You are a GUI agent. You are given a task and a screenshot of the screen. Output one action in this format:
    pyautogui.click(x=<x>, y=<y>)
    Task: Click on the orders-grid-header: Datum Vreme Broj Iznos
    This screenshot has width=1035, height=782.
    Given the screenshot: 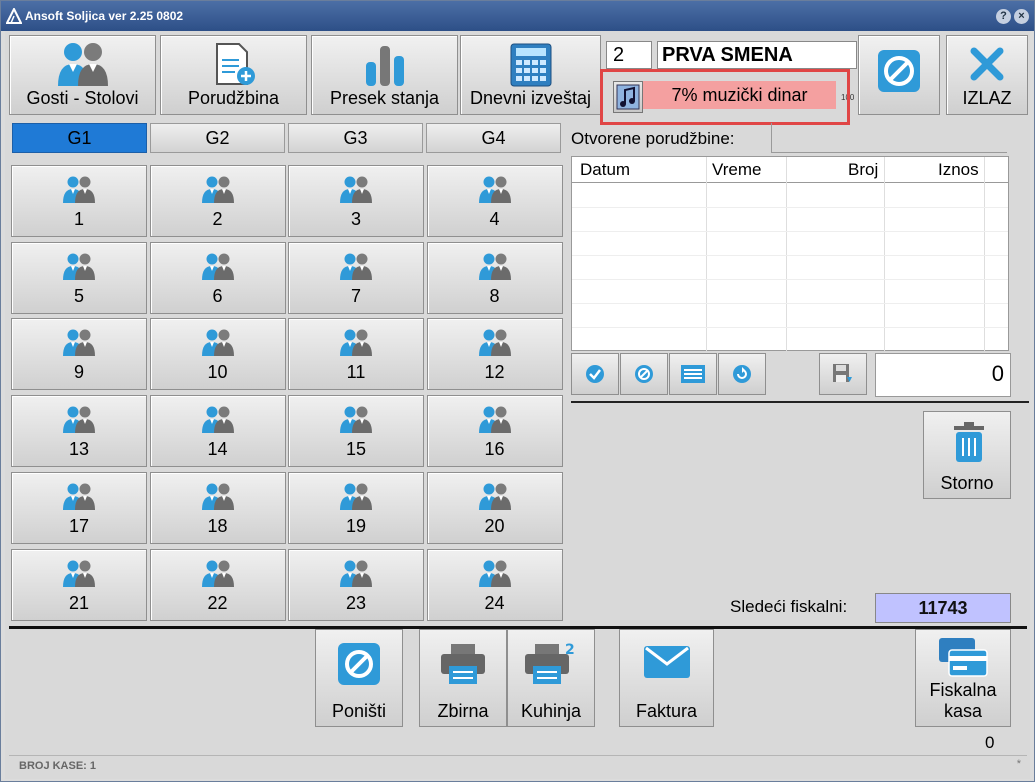 What is the action you would take?
    pyautogui.click(x=790, y=170)
    